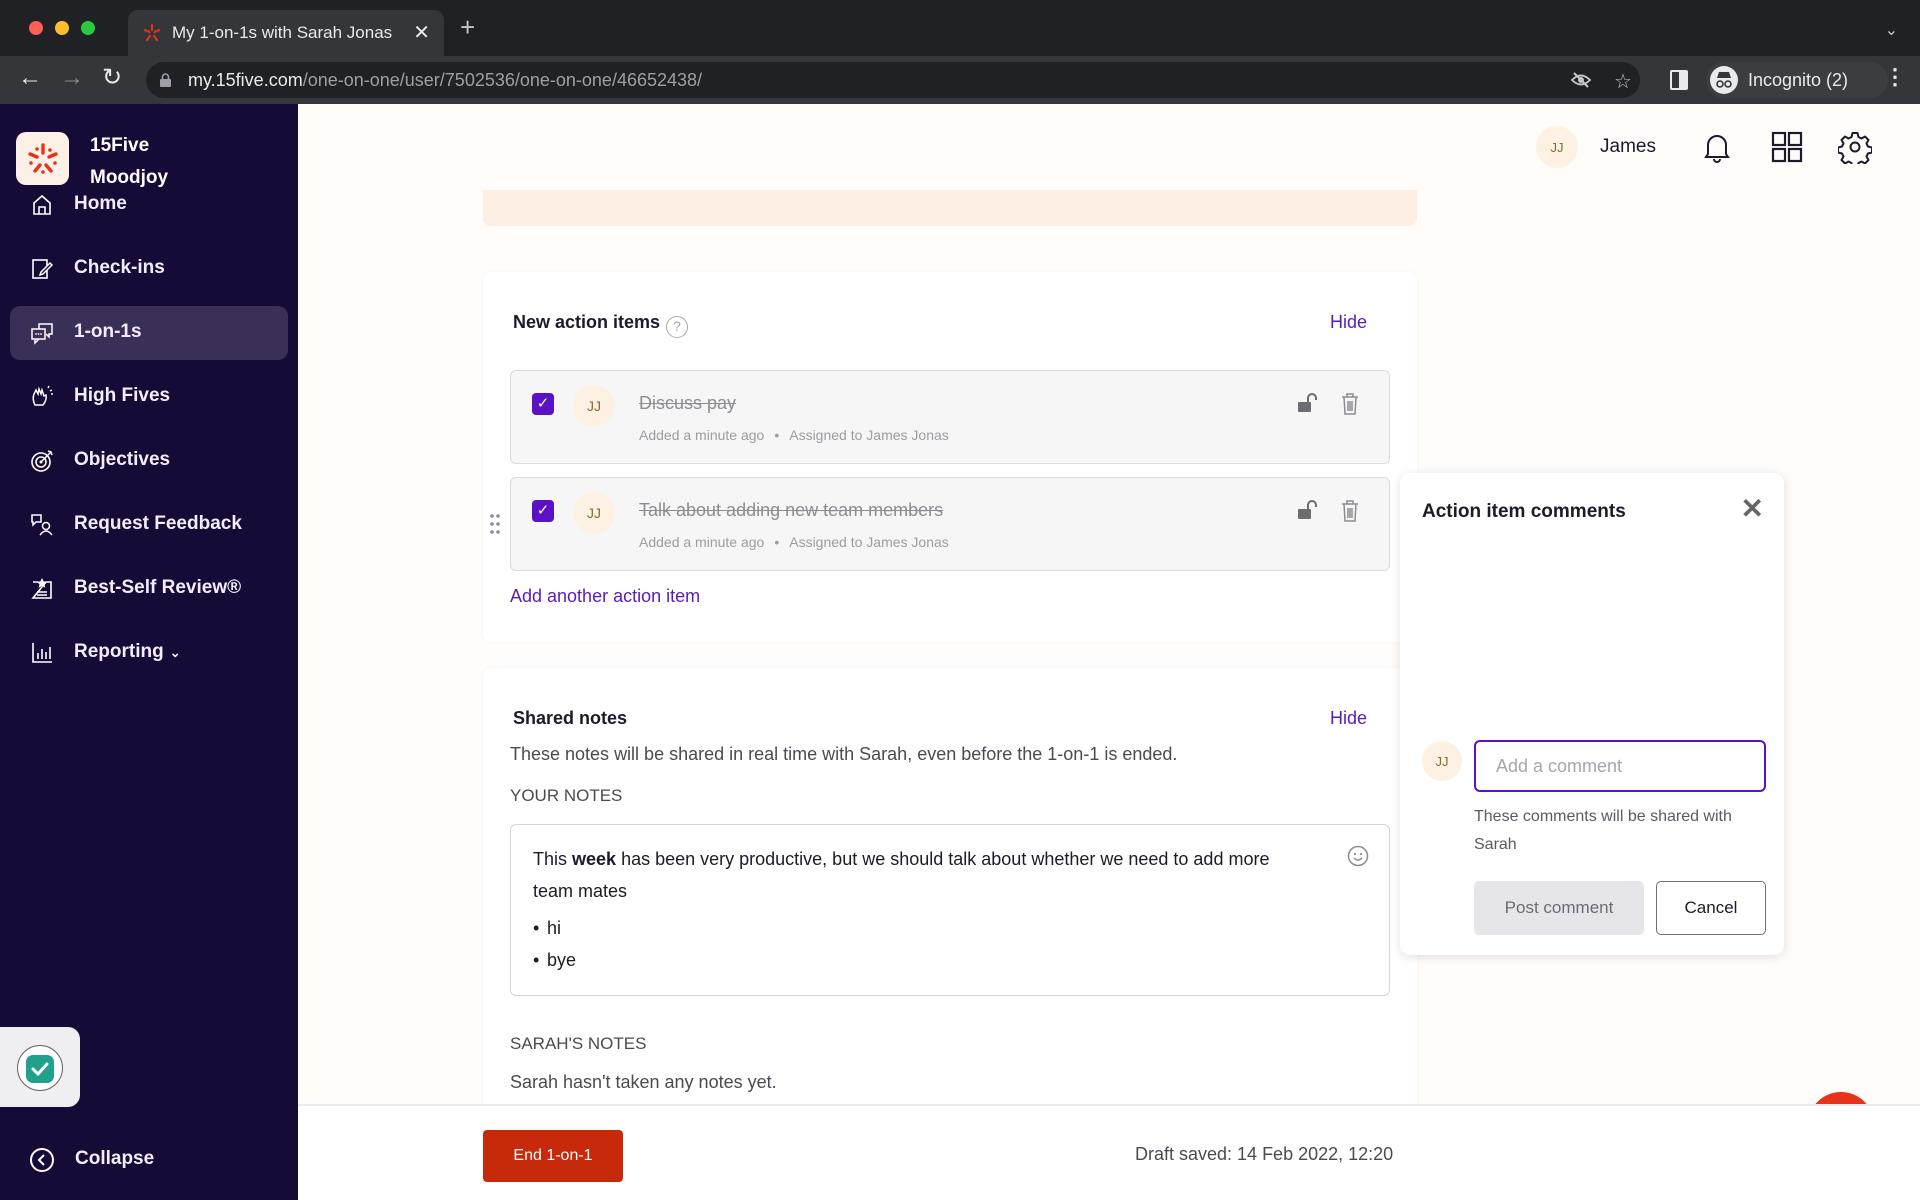 This screenshot has width=1920, height=1200. I want to click on sidebar-item-label: High Fives, so click(122, 395).